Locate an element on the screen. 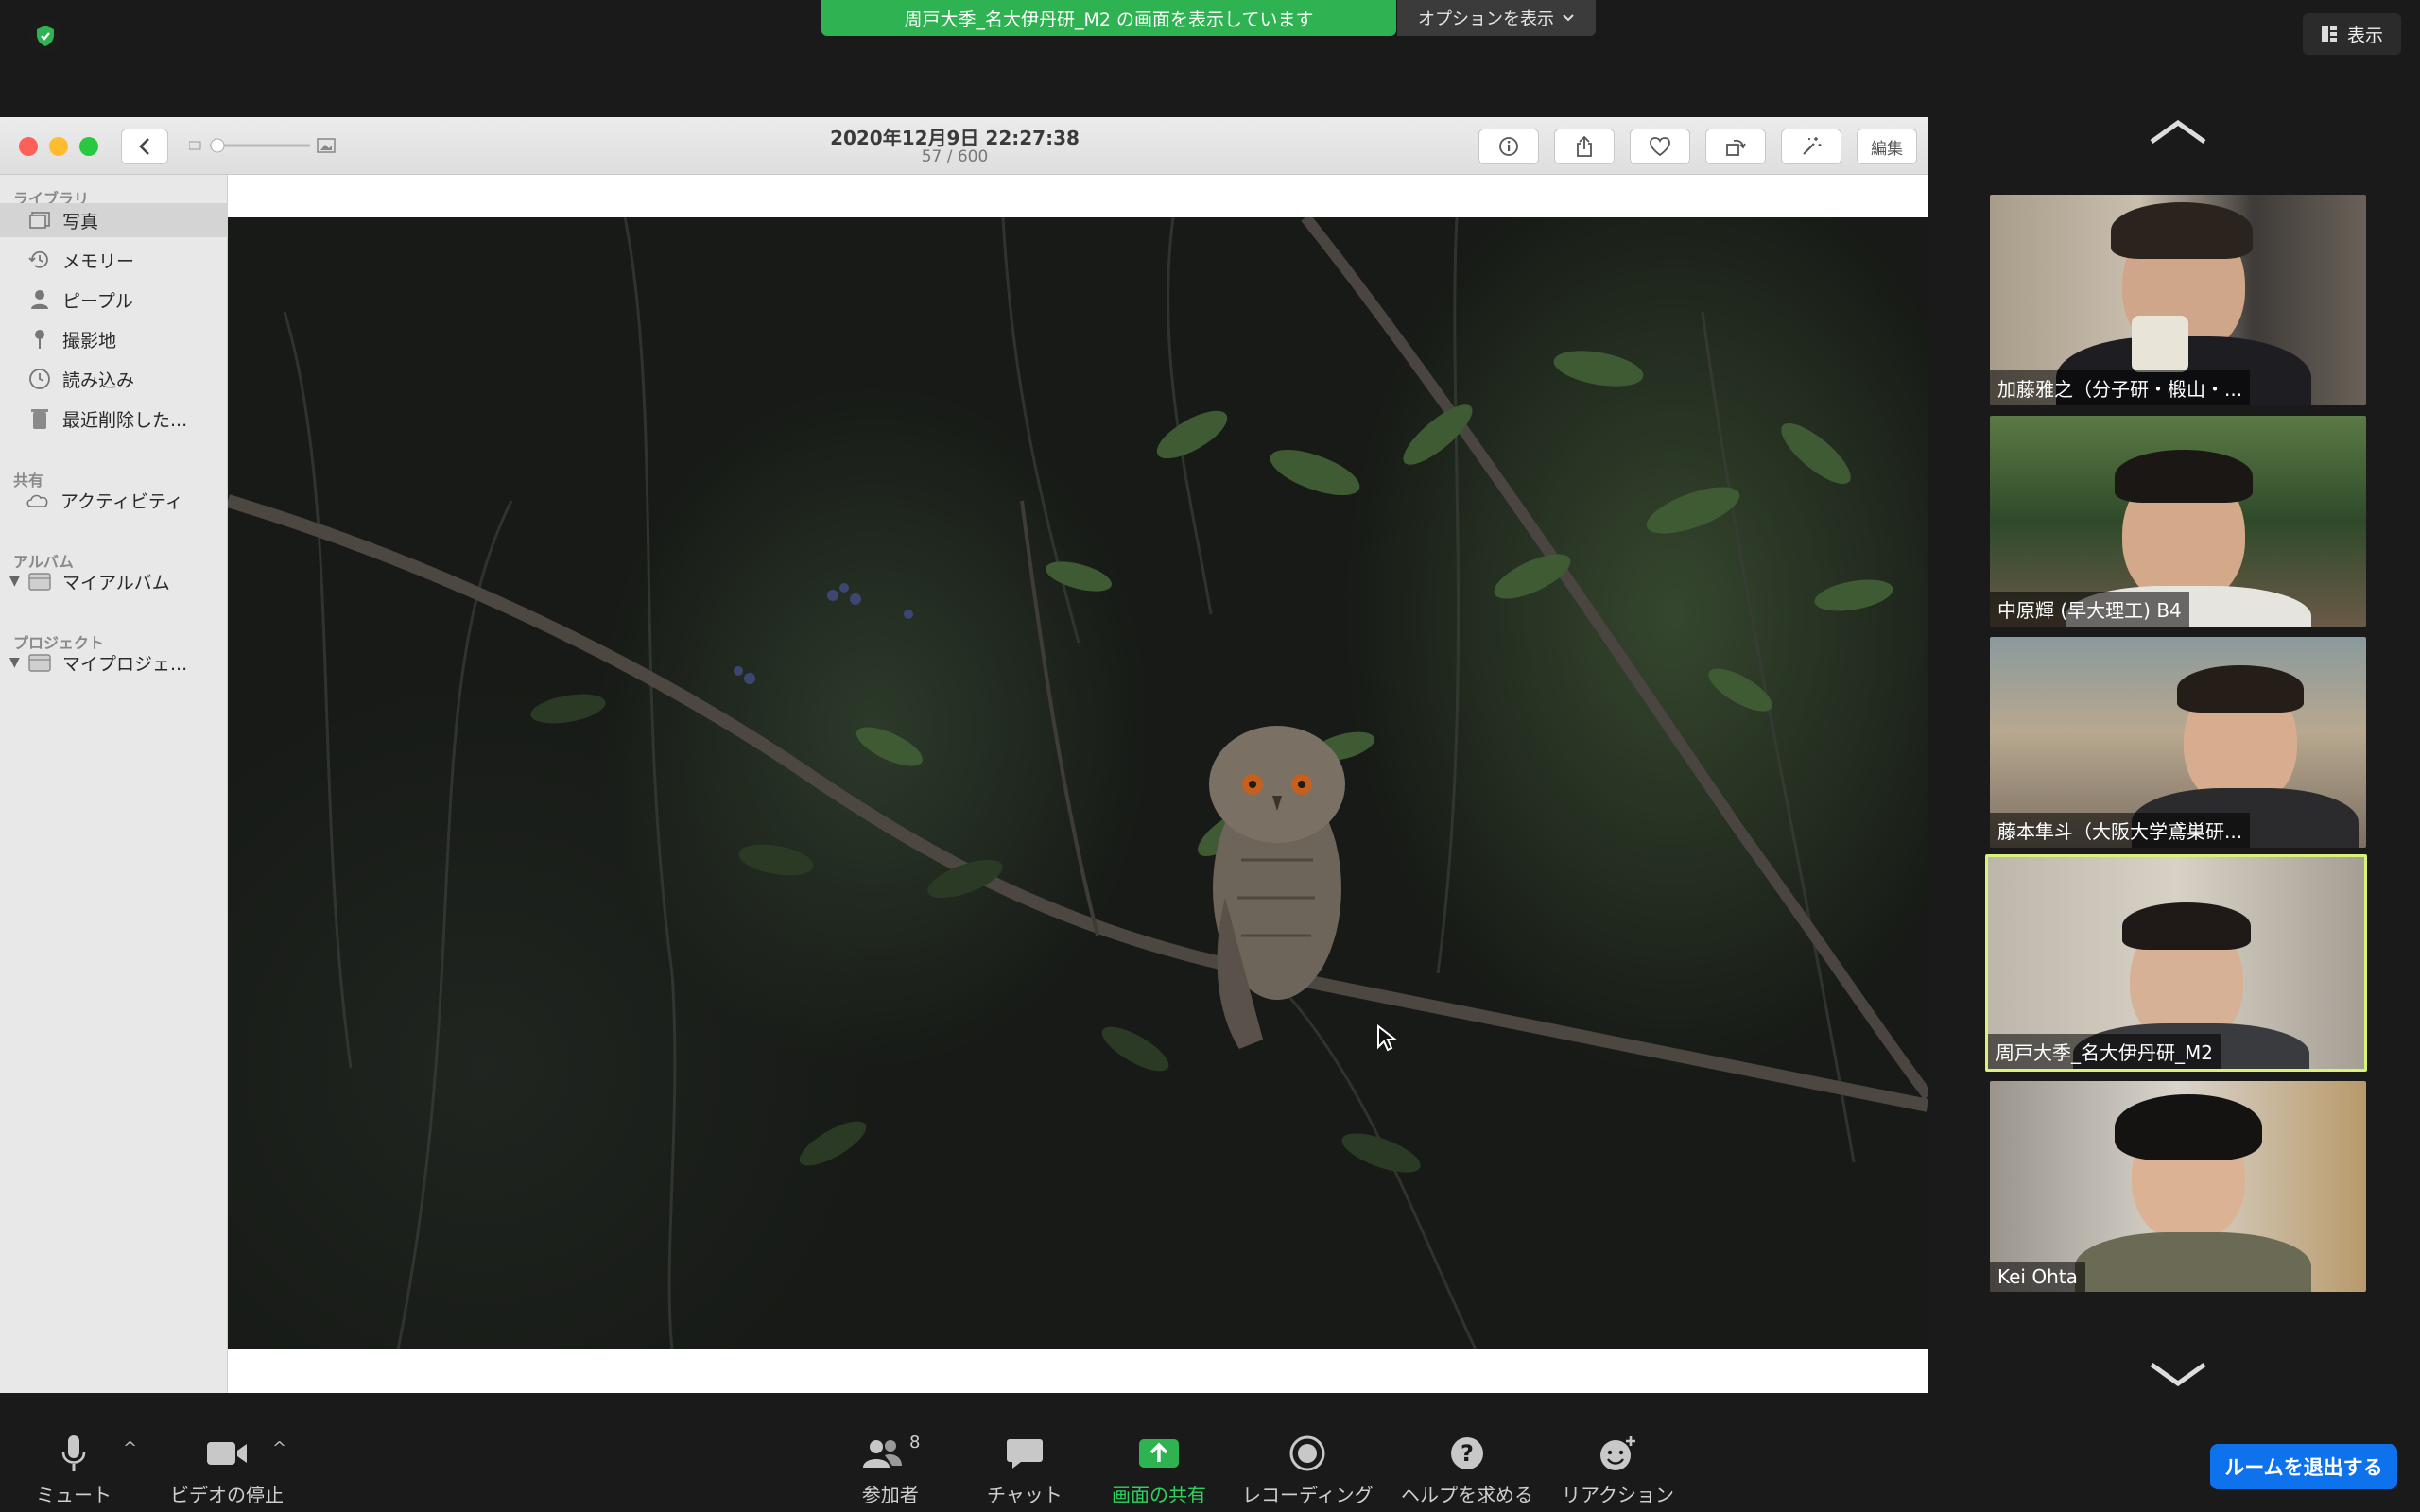  share-icon is located at coordinates (1584, 146).